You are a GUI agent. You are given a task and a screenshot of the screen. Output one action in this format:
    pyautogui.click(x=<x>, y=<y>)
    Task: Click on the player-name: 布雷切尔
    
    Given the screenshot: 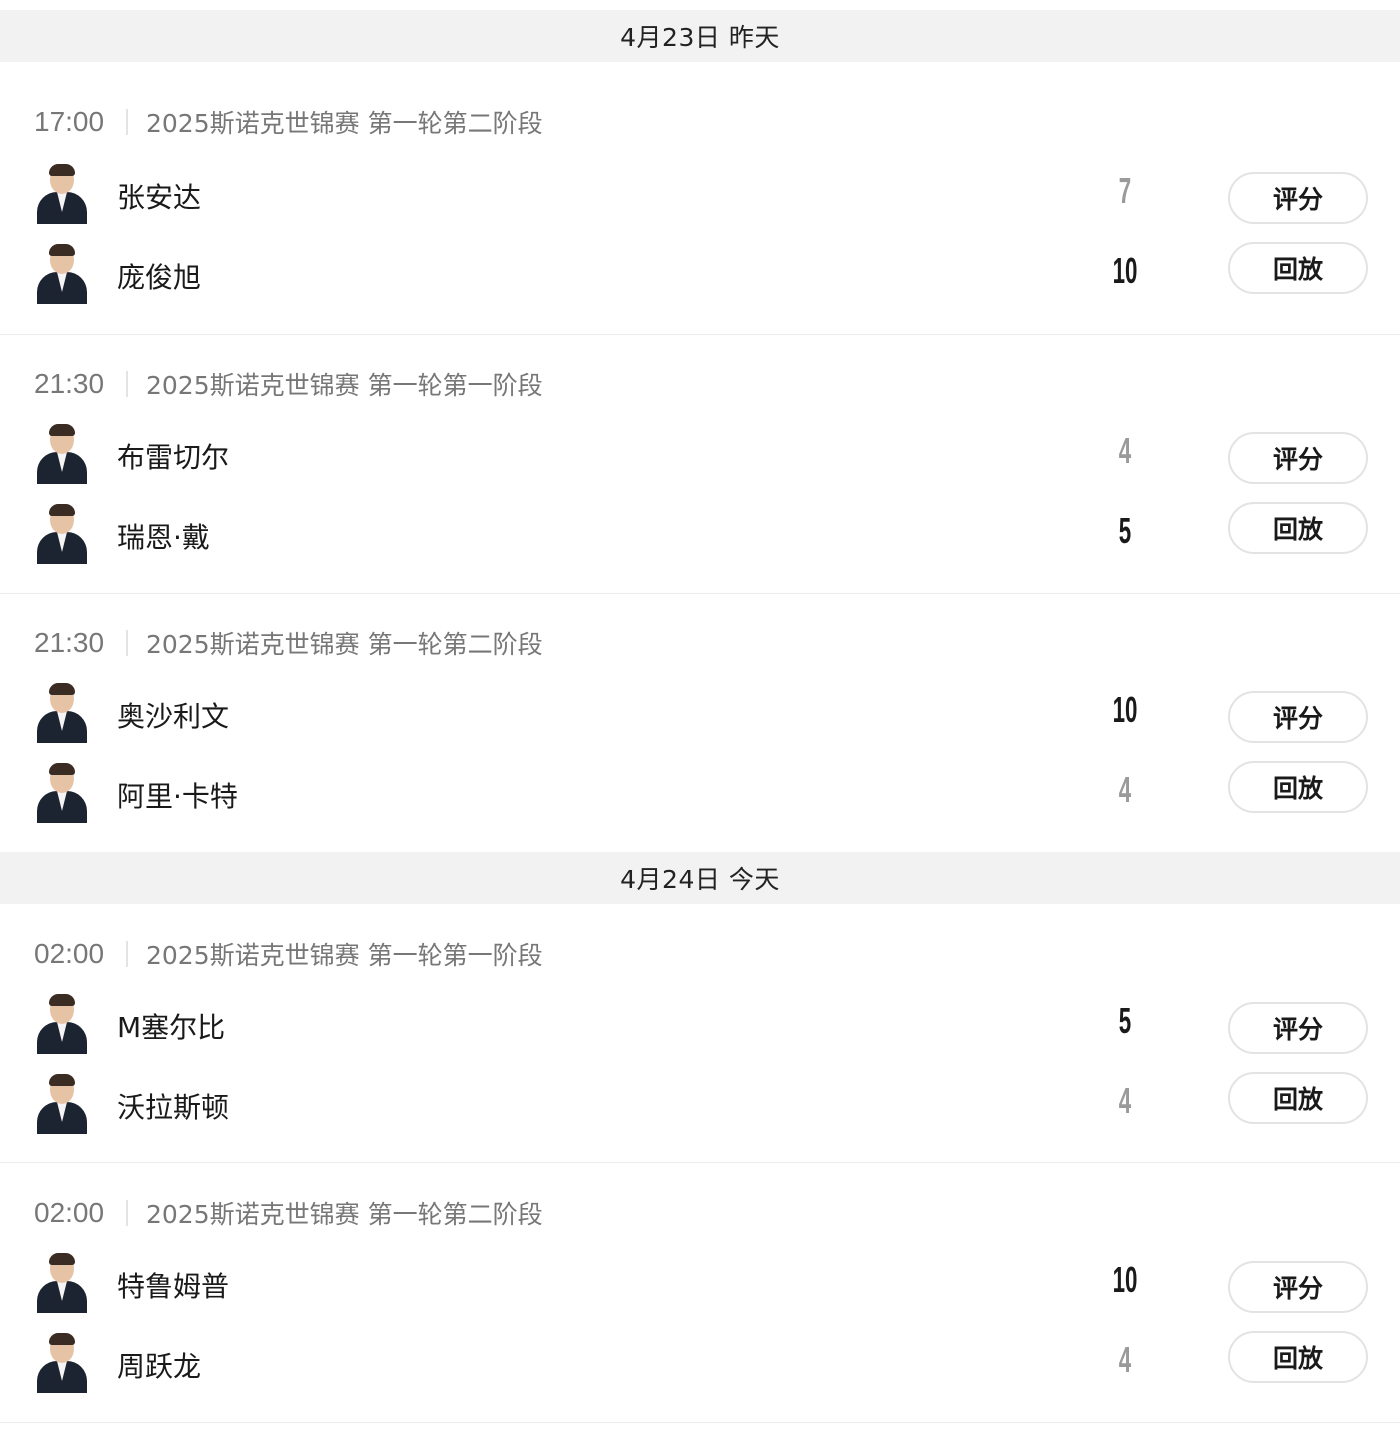 What is the action you would take?
    pyautogui.click(x=173, y=457)
    